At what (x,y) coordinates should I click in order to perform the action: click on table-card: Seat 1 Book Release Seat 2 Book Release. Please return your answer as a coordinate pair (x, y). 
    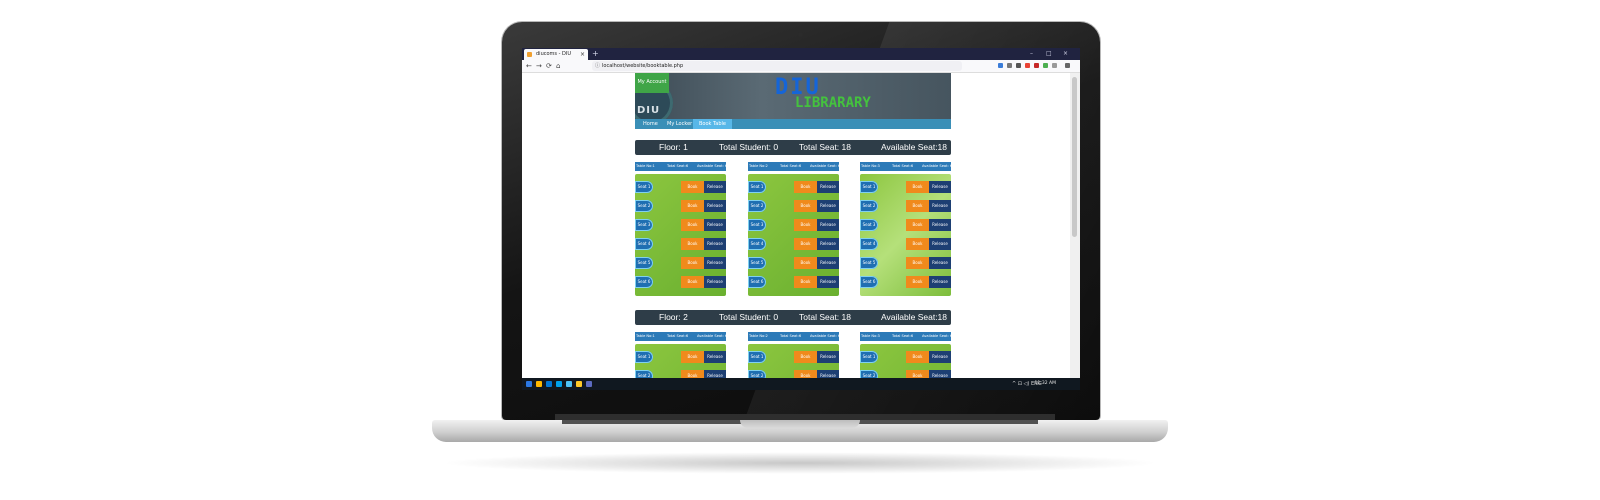
    Looking at the image, I should click on (793, 361).